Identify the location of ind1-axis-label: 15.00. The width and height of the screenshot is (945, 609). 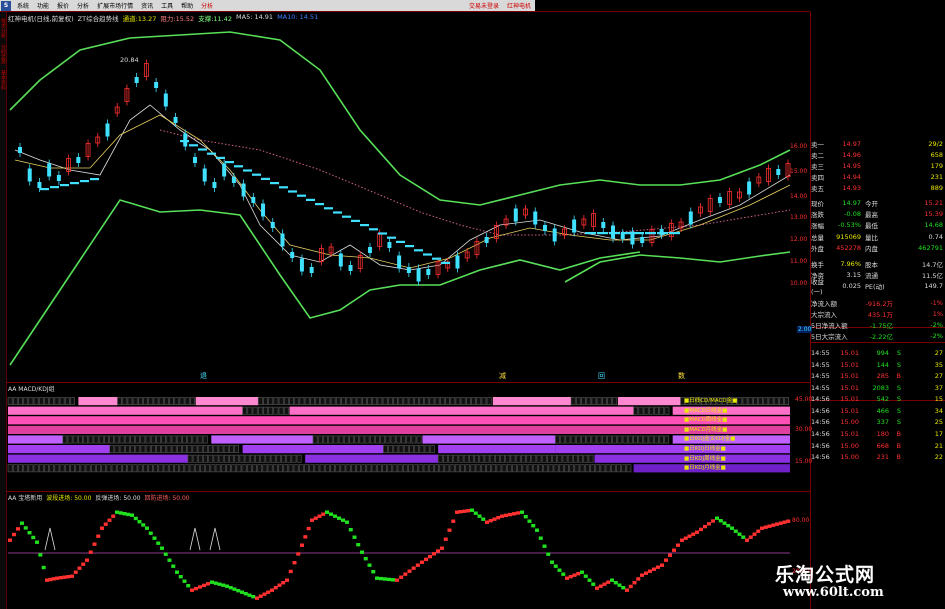
(804, 461).